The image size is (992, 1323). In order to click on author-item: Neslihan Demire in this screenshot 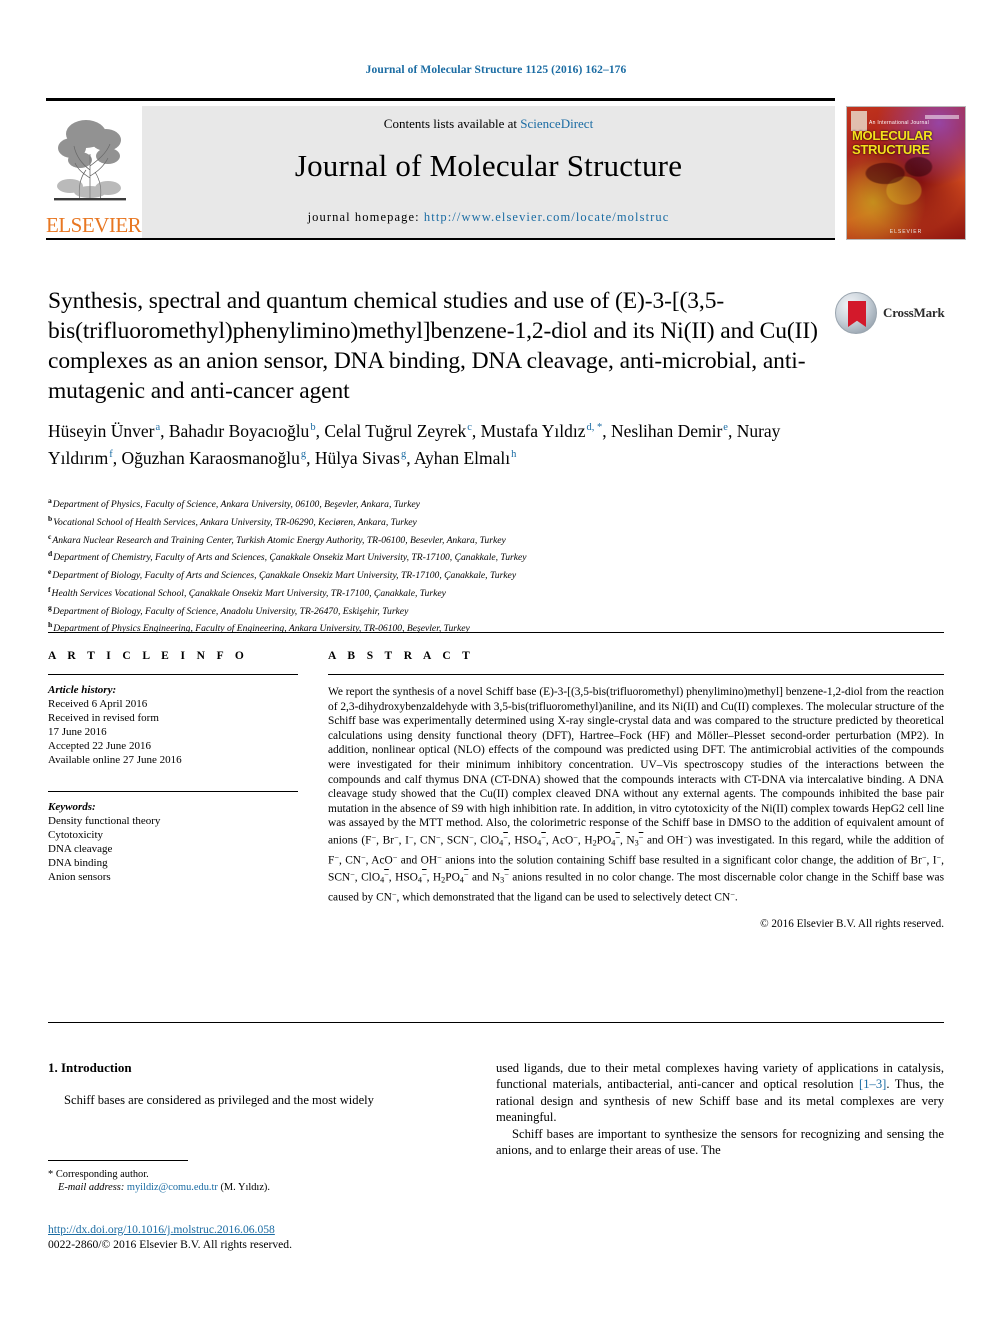, I will do `click(669, 431)`.